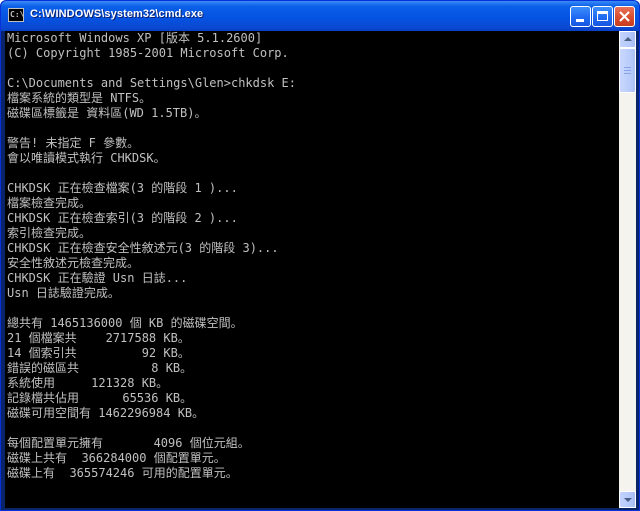 The width and height of the screenshot is (640, 511). What do you see at coordinates (117, 14) in the screenshot?
I see `window-title: C:\WINDOWS\system32\cmd.exe` at bounding box center [117, 14].